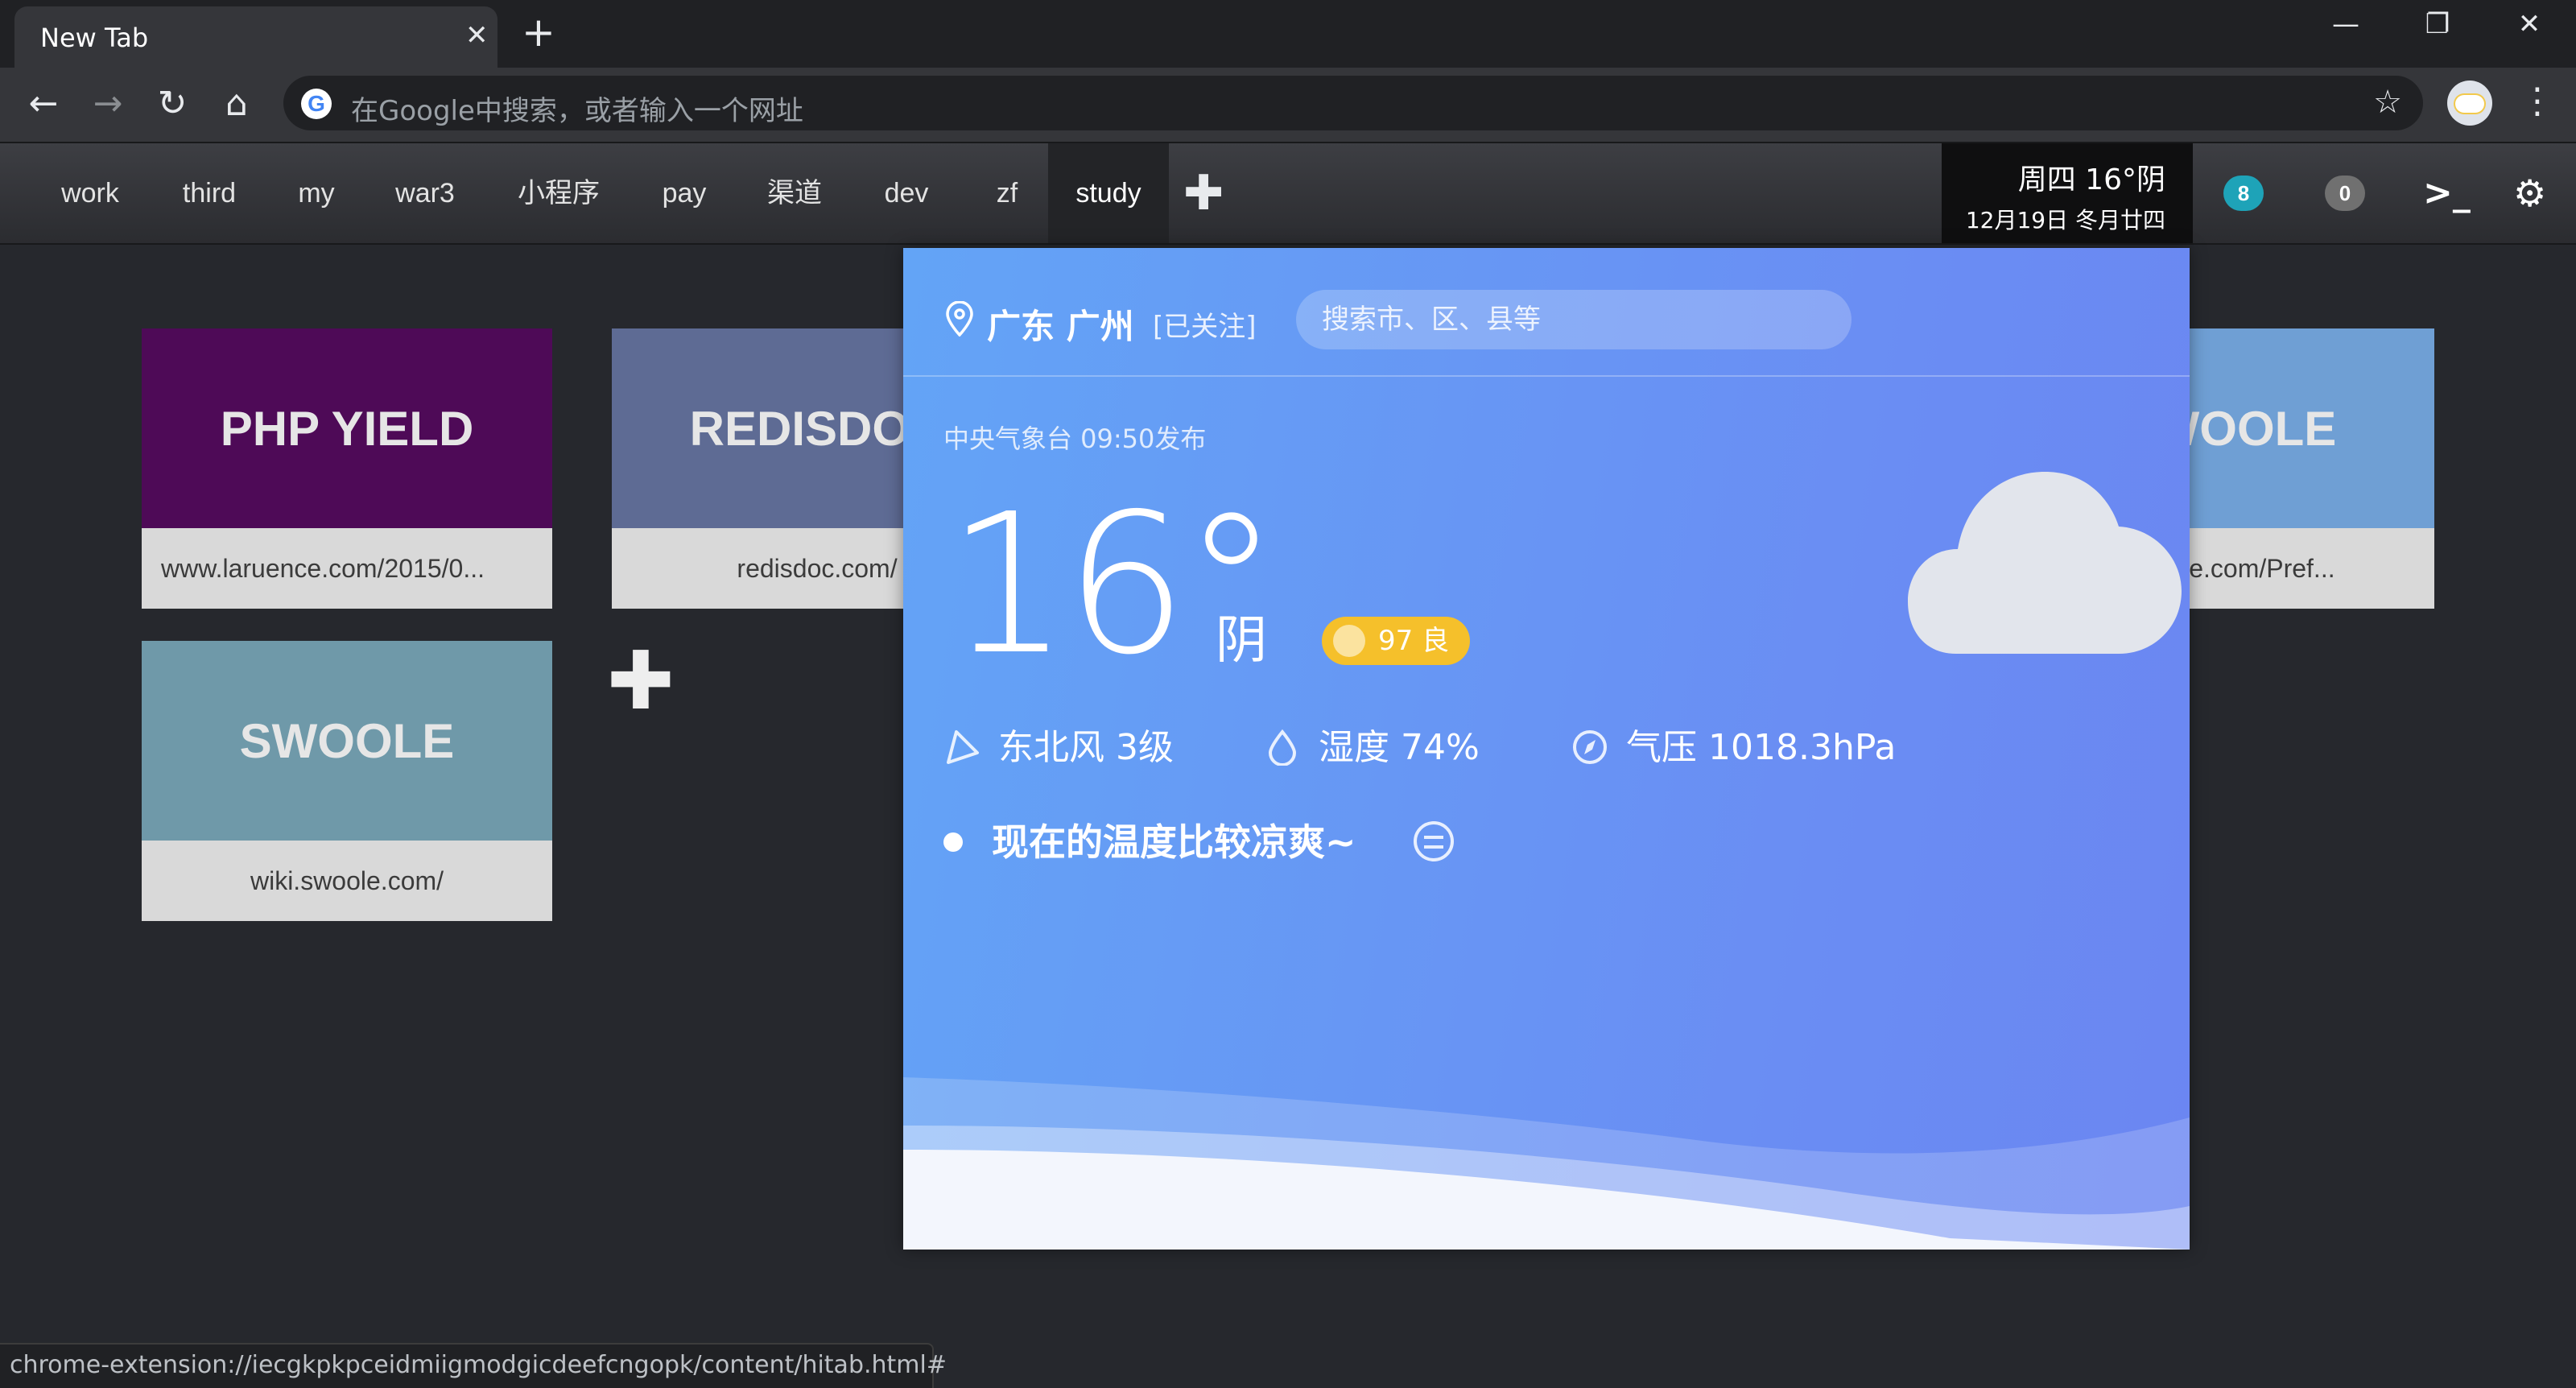 The width and height of the screenshot is (2576, 1388). I want to click on tile-url: wiki.swoole.com/, so click(347, 880).